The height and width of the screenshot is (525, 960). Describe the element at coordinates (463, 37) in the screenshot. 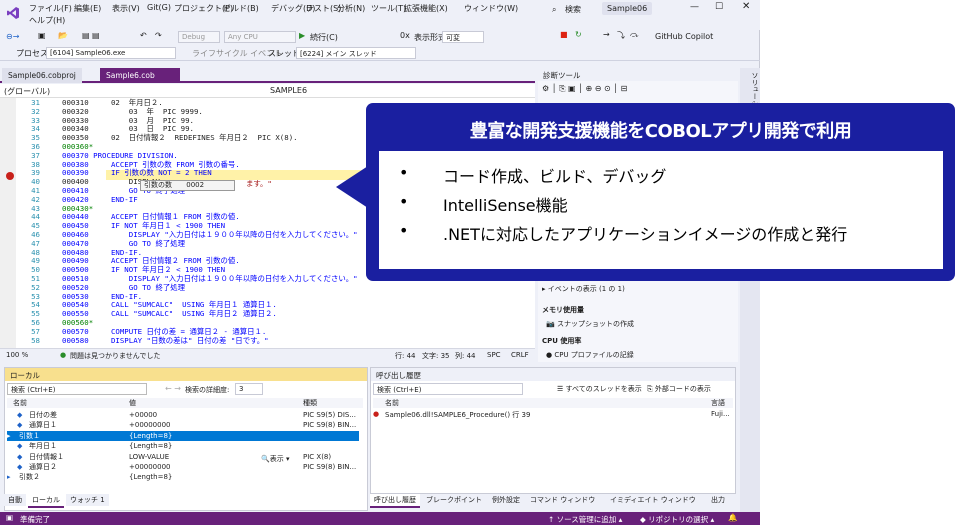

I see `display-format-select: 可変` at that location.